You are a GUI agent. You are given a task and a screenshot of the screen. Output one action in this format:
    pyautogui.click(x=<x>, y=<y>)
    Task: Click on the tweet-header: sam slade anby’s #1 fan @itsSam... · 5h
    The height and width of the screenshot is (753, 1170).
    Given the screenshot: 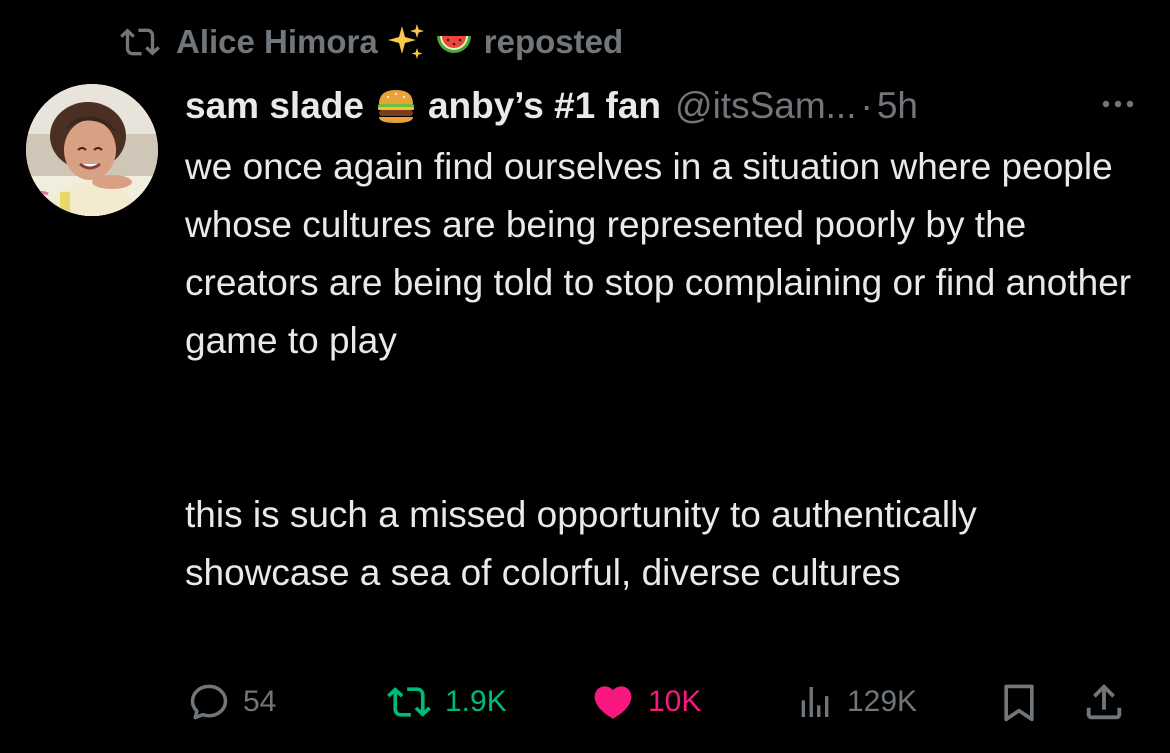 What is the action you would take?
    pyautogui.click(x=662, y=106)
    